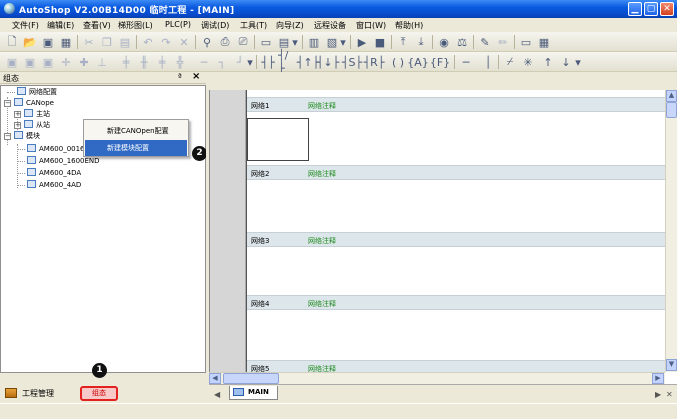 The width and height of the screenshot is (677, 419). What do you see at coordinates (60, 25) in the screenshot?
I see `menu-edit: 编辑(E)` at bounding box center [60, 25].